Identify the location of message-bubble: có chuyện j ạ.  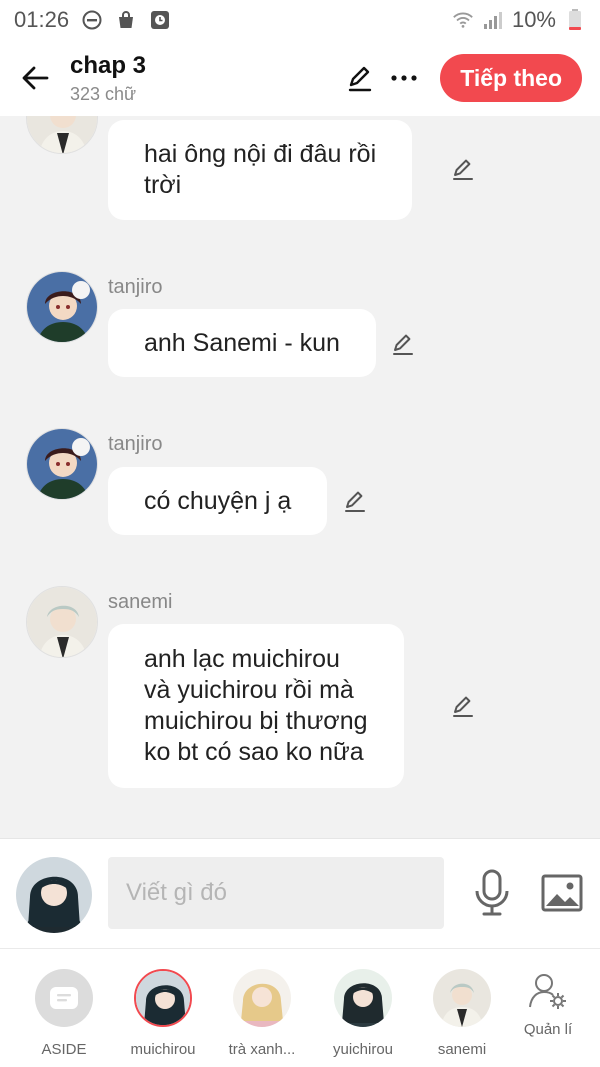
(218, 501).